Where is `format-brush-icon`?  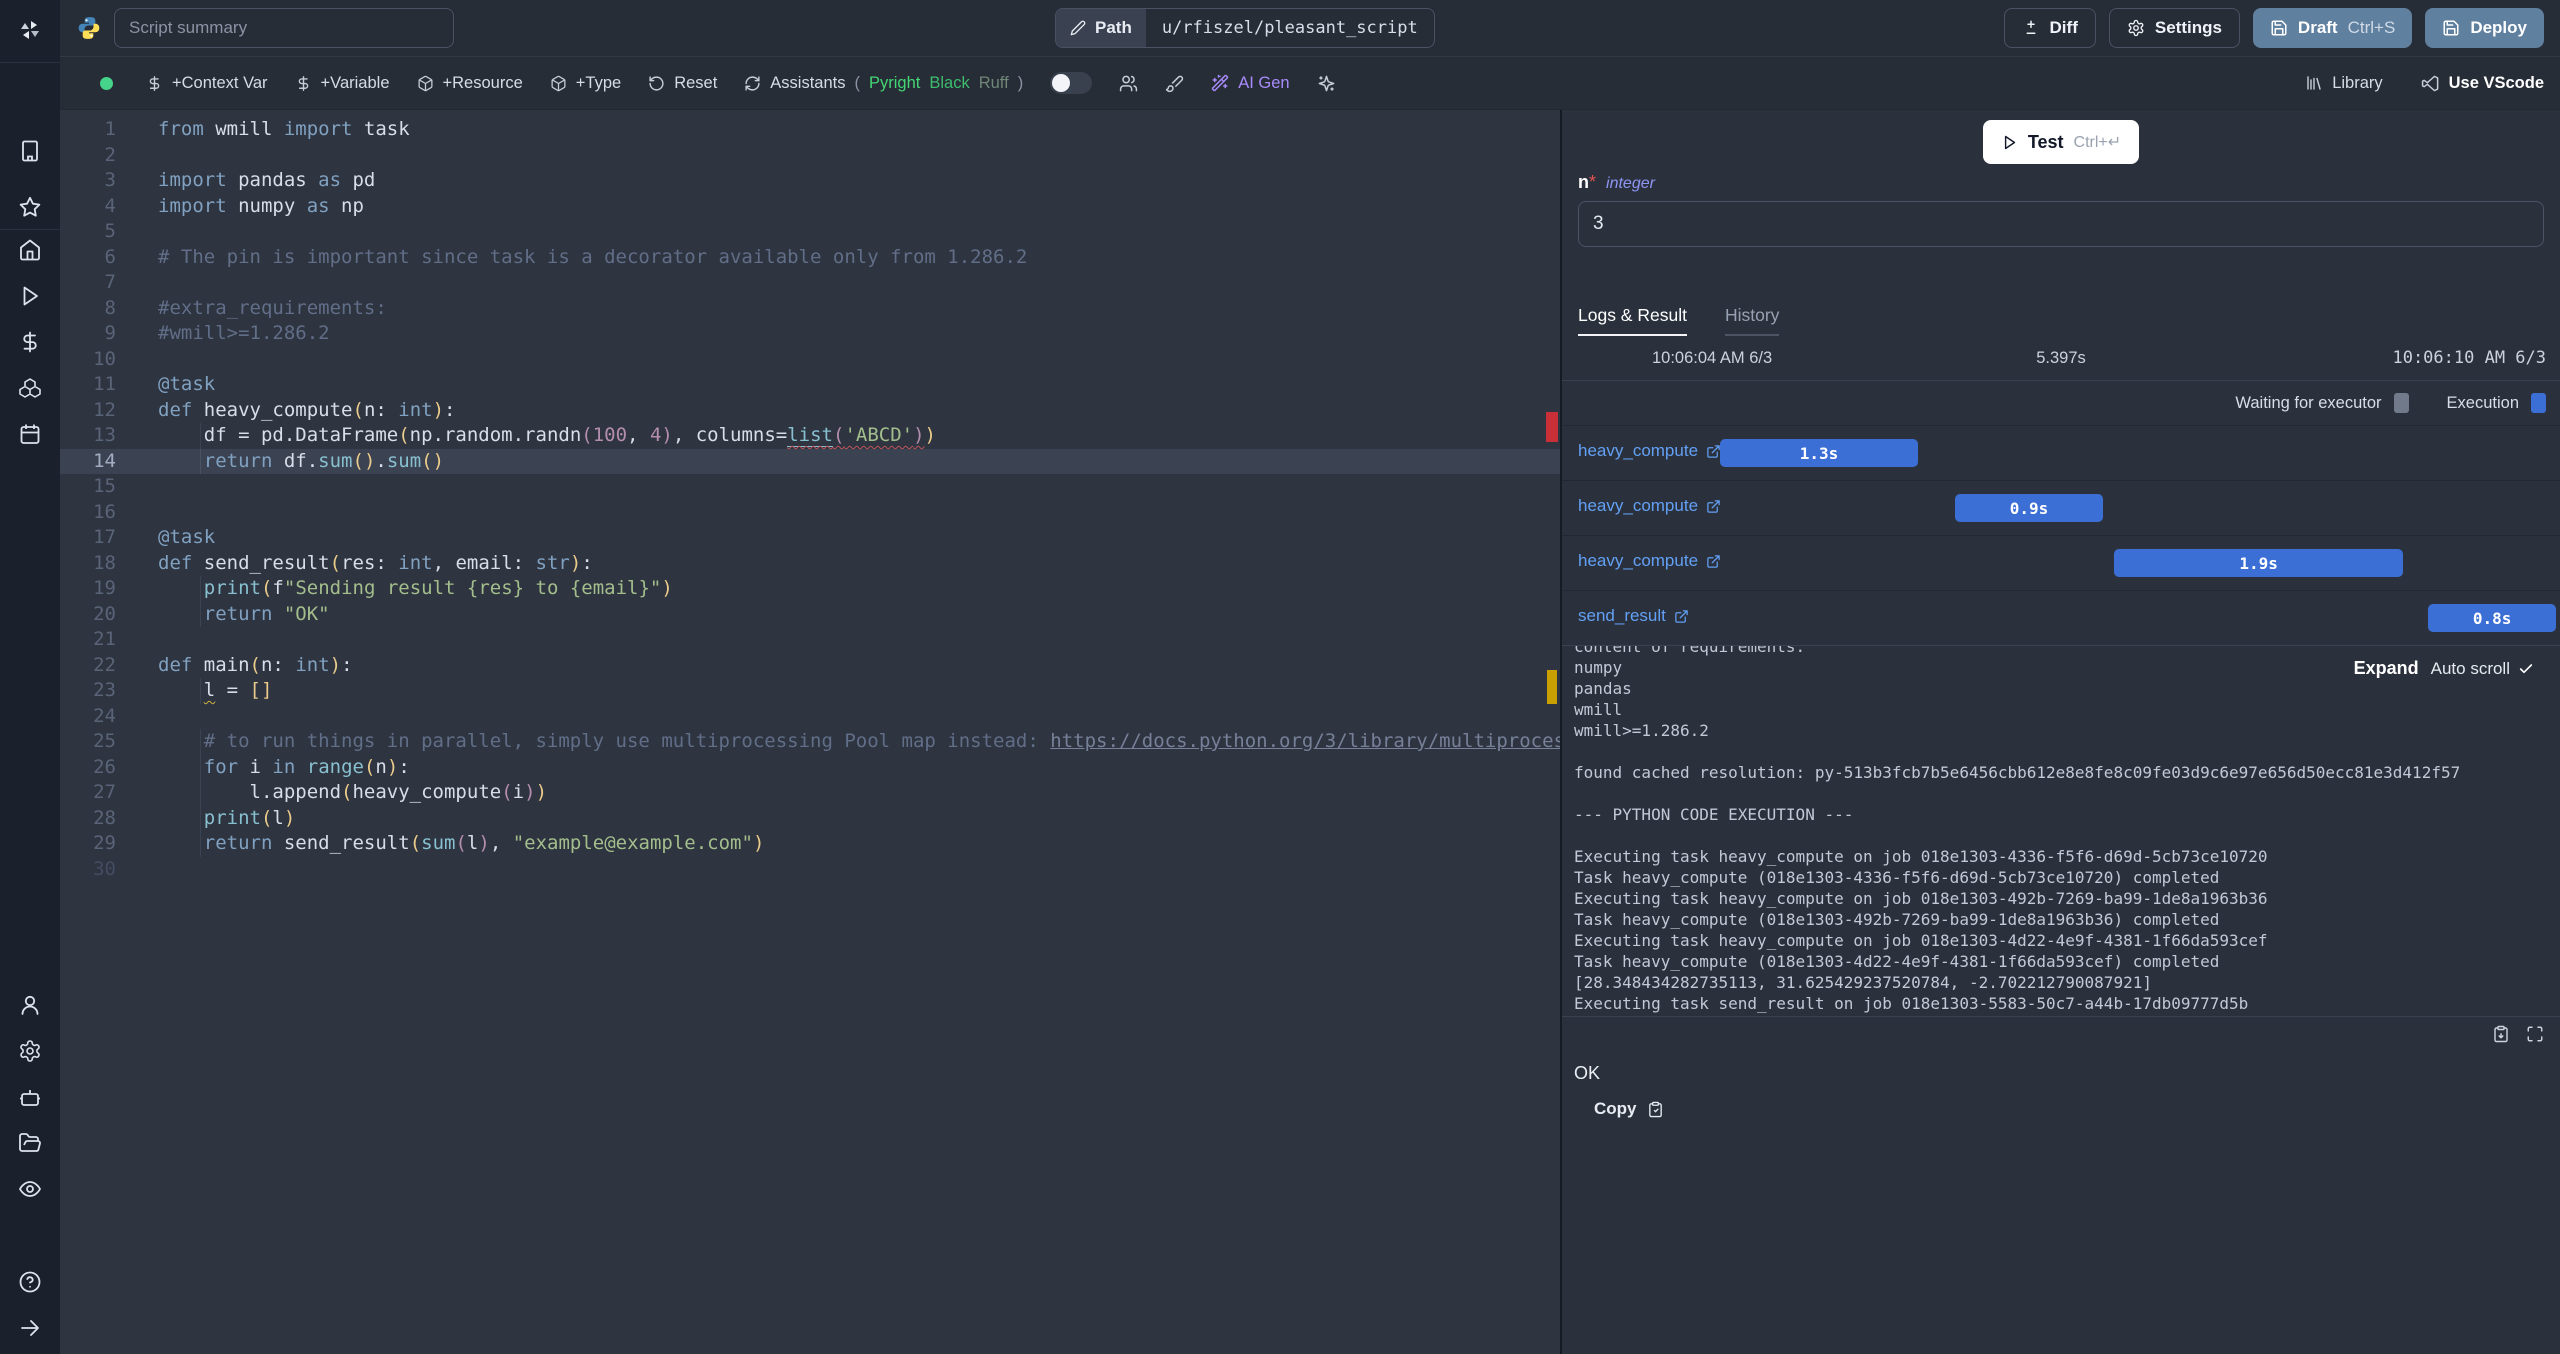
format-brush-icon is located at coordinates (1174, 83).